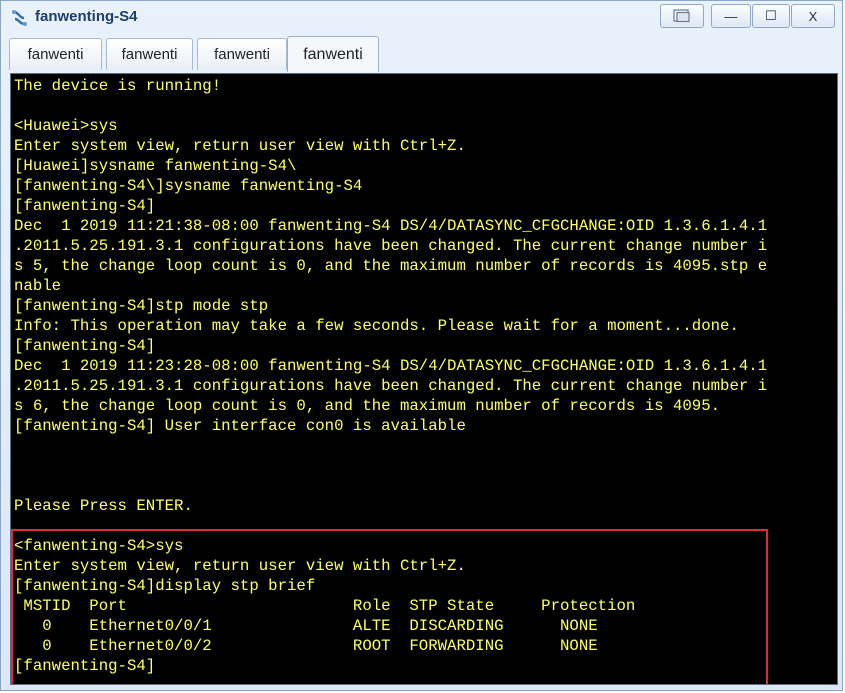 Image resolution: width=845 pixels, height=693 pixels. I want to click on maximize-icon: ☐, so click(771, 15).